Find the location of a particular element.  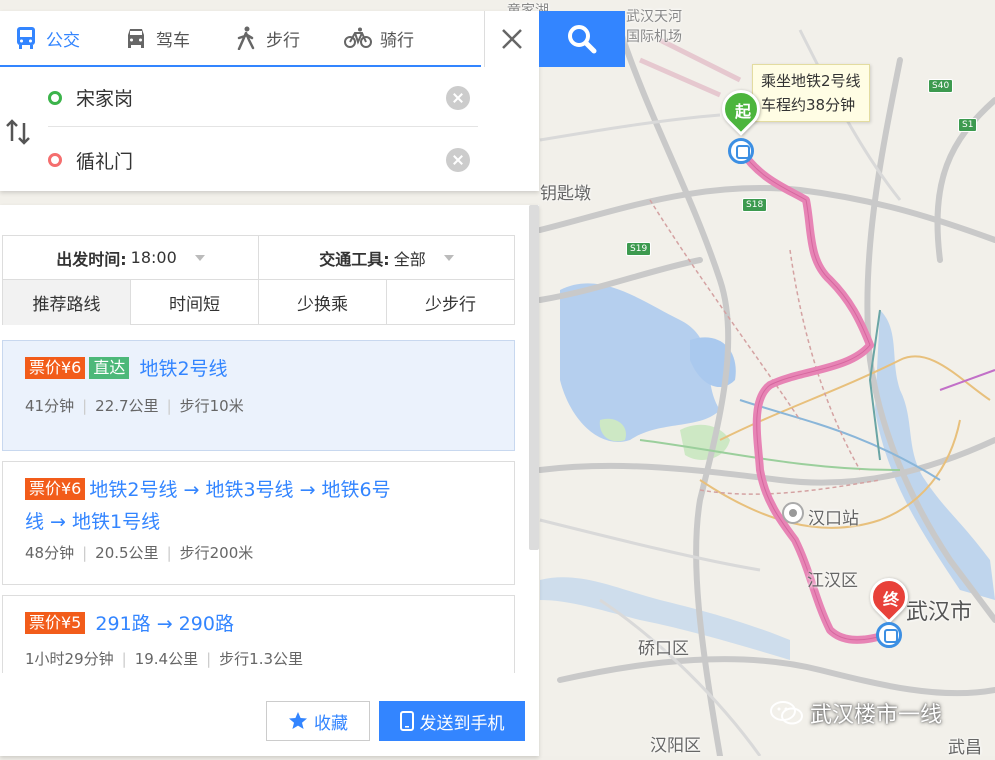

route-line-text: 地铁2号线 → 地铁3号线 → 地铁6号 is located at coordinates (240, 490).